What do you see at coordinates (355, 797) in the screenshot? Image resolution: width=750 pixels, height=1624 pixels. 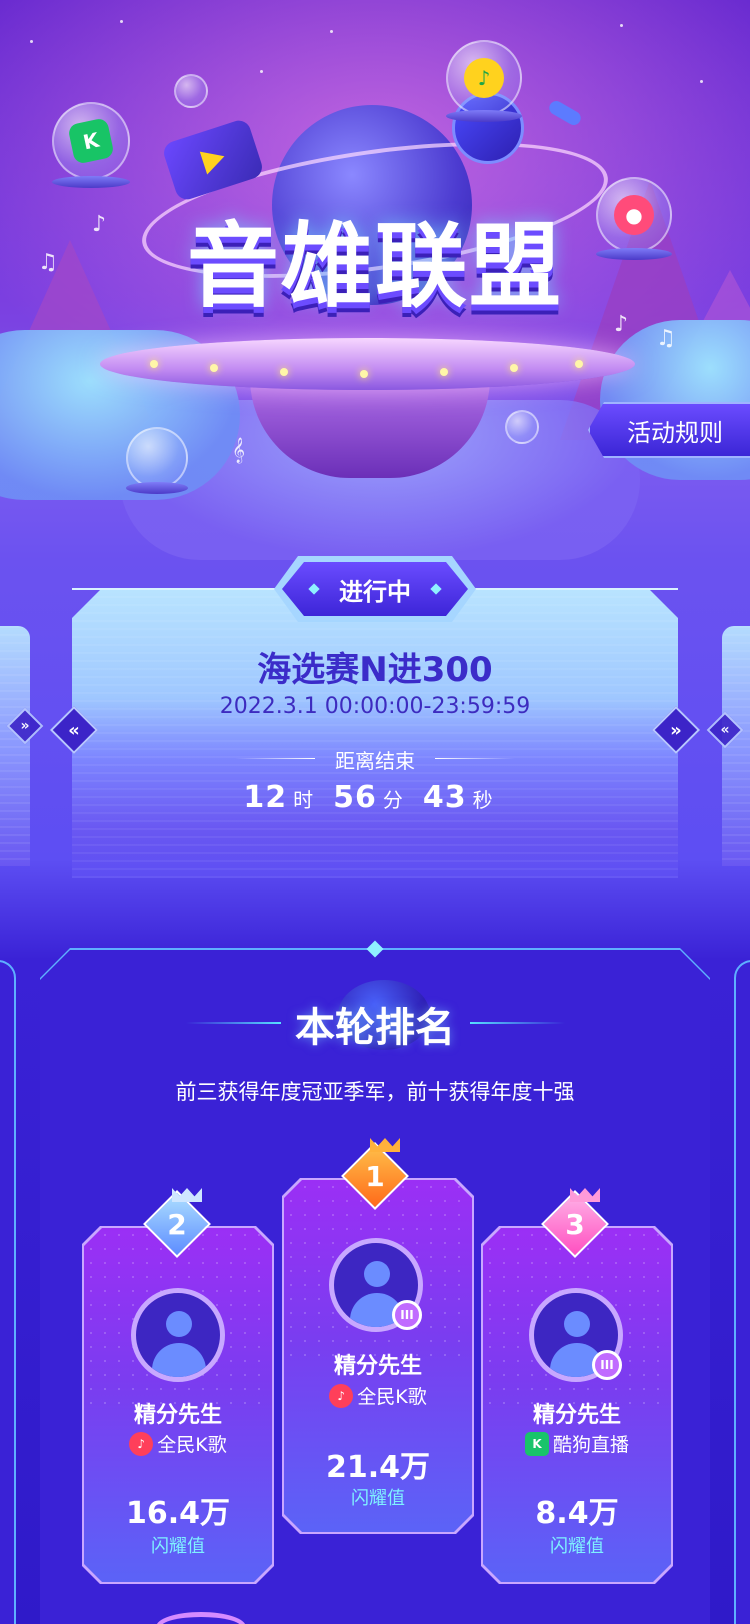 I see `countdown-minutes: 56` at bounding box center [355, 797].